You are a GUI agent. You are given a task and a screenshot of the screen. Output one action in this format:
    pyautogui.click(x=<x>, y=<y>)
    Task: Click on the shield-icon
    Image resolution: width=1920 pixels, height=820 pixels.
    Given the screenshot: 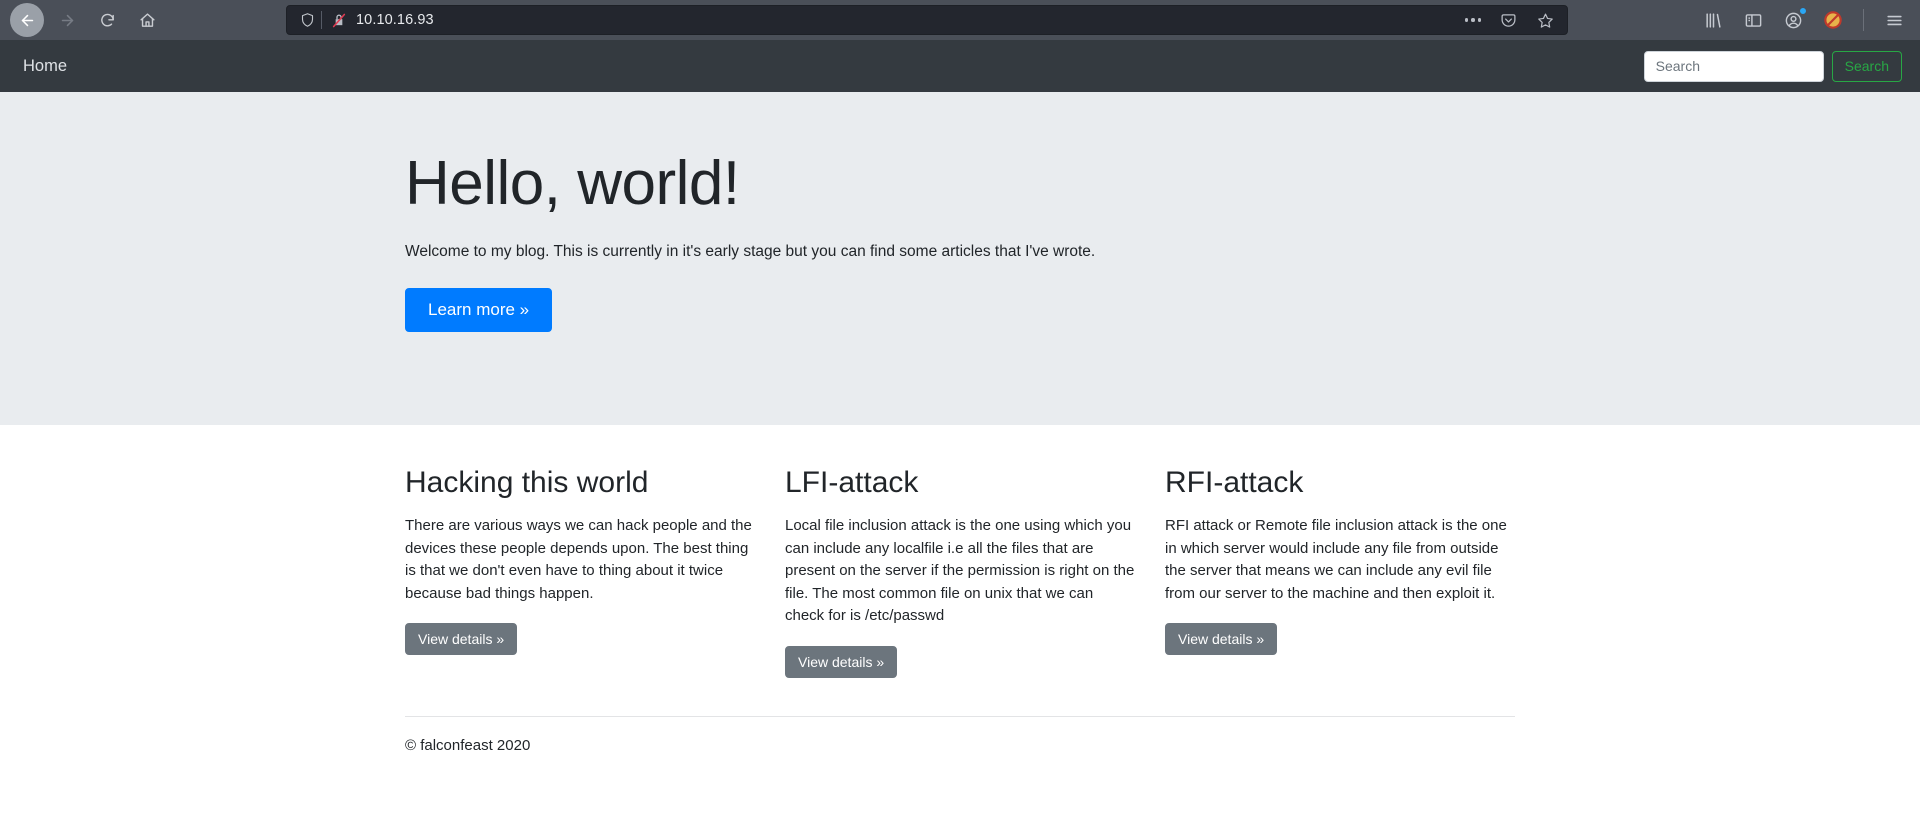 What is the action you would take?
    pyautogui.click(x=307, y=20)
    